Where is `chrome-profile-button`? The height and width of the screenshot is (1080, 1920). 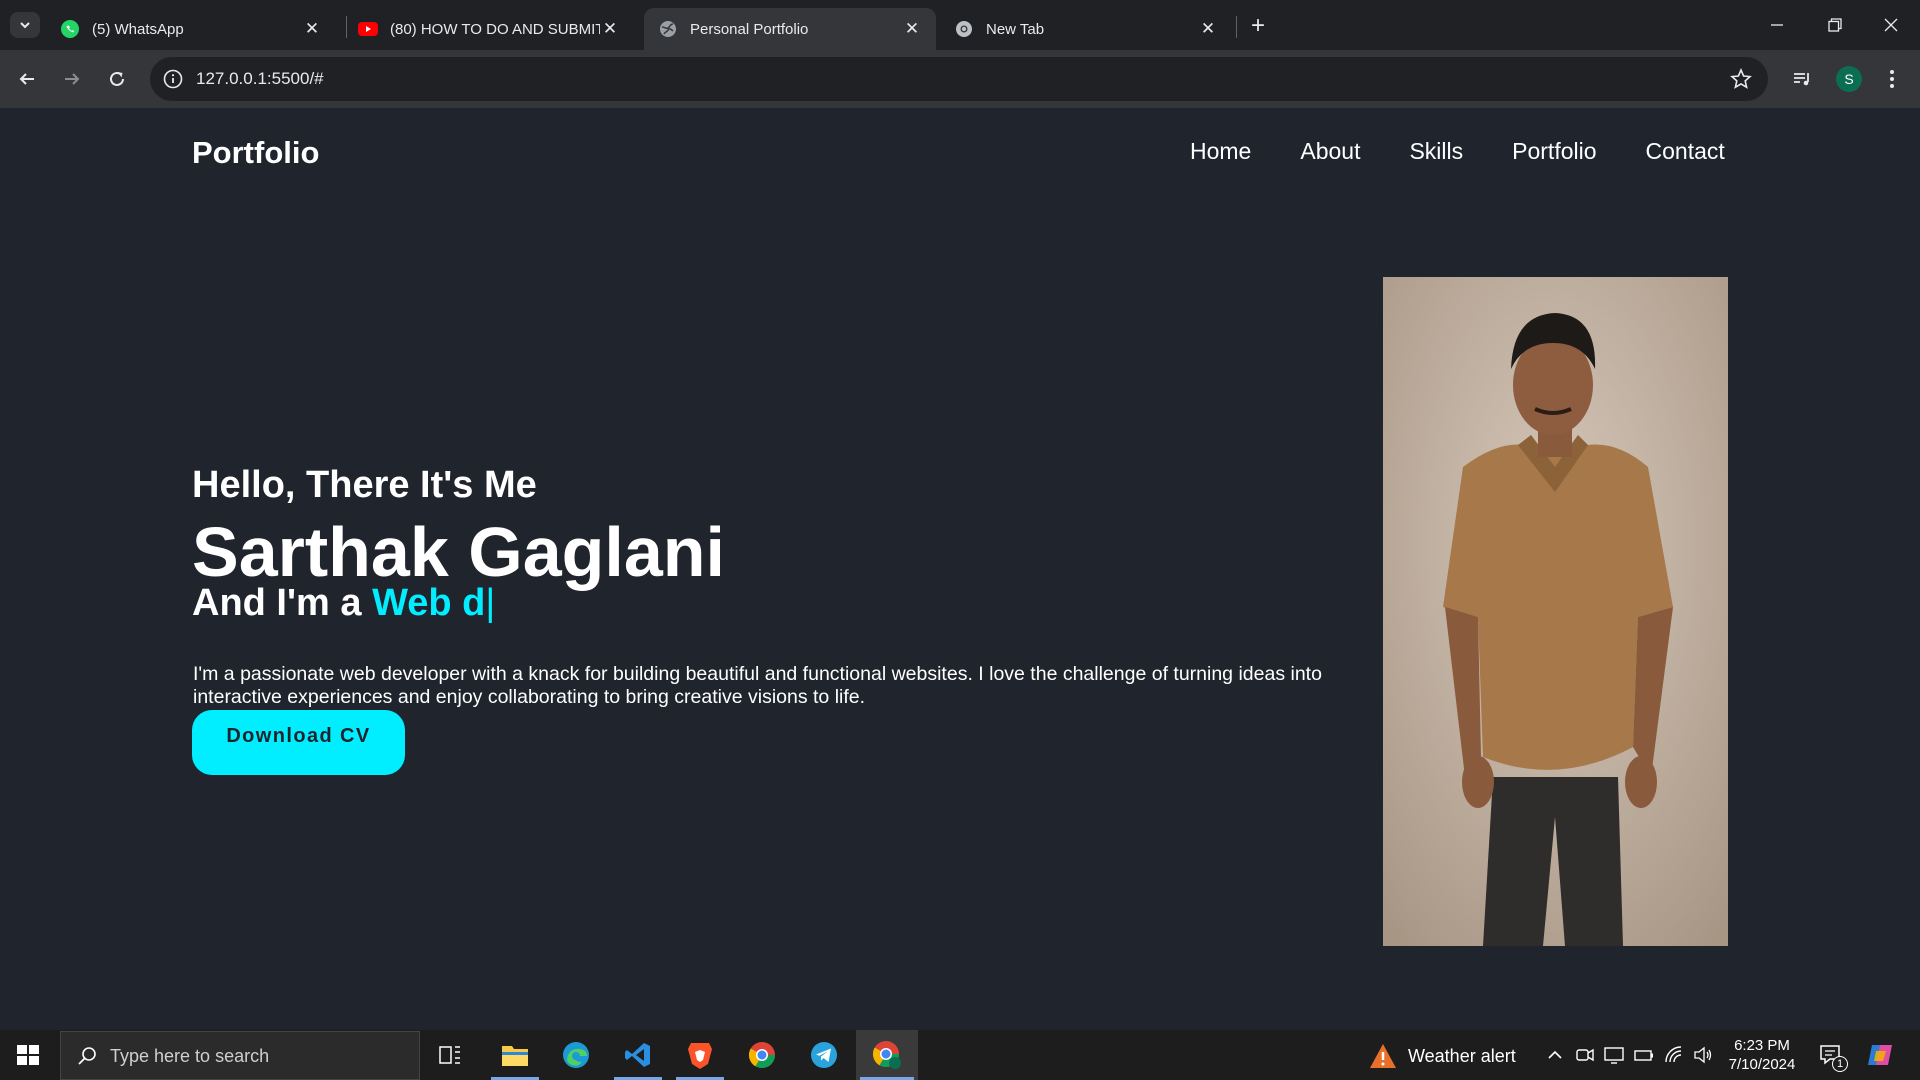 chrome-profile-button is located at coordinates (887, 1055).